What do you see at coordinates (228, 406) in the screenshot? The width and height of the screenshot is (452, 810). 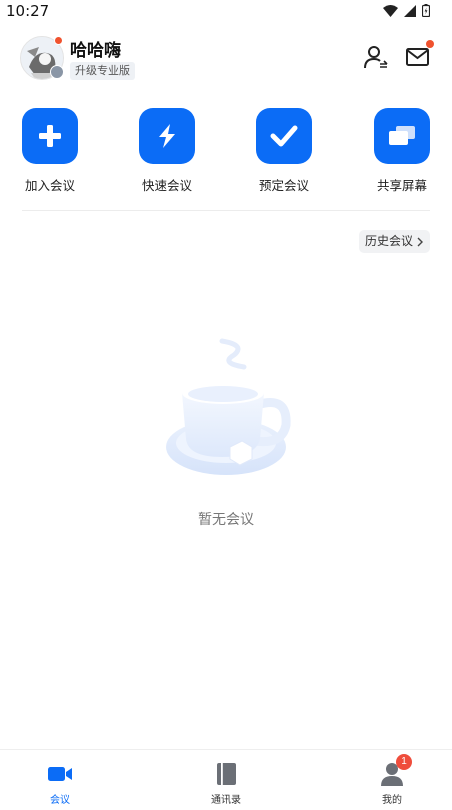 I see `coffee-cup-icon` at bounding box center [228, 406].